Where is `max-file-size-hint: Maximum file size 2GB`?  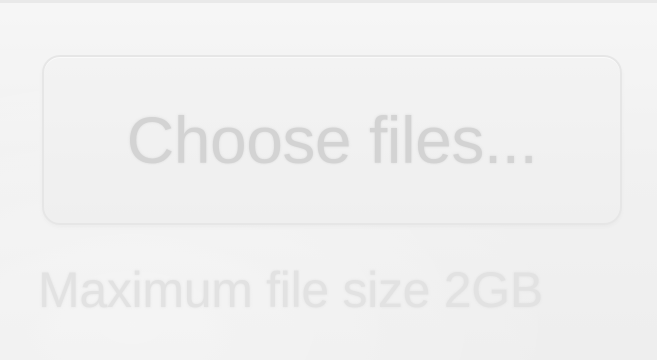
max-file-size-hint: Maximum file size 2GB is located at coordinates (290, 290).